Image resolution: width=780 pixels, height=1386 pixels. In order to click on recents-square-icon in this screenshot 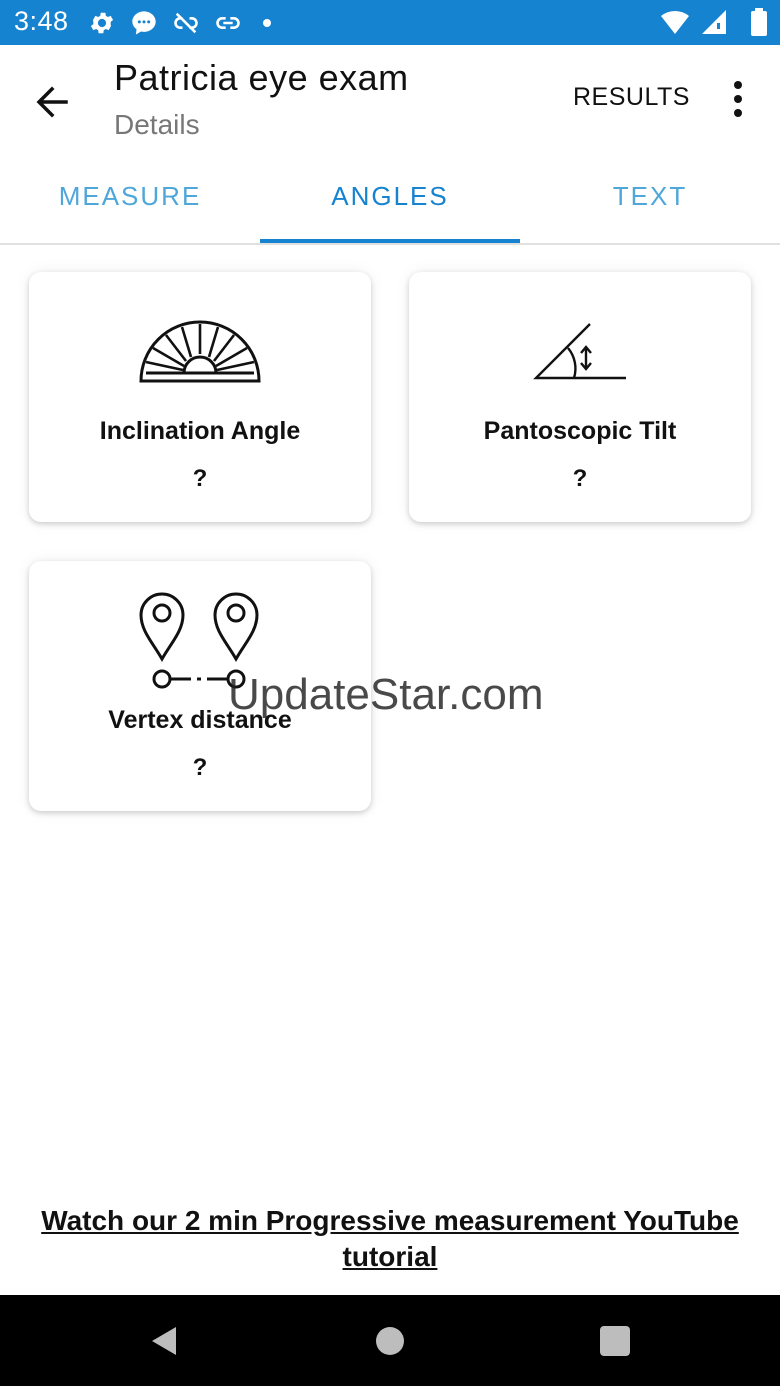, I will do `click(615, 1341)`.